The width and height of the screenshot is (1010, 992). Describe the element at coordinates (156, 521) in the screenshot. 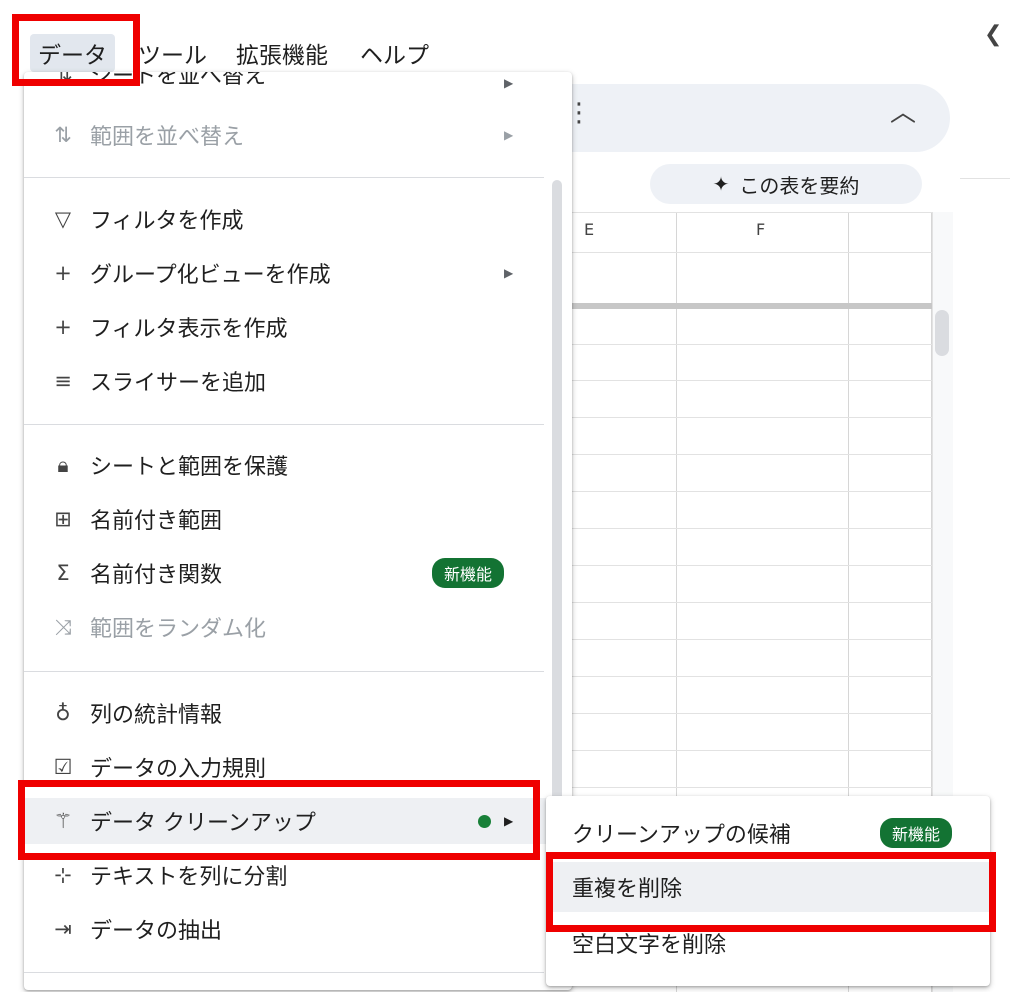

I see `menu-item-label: 名前付き範囲` at that location.